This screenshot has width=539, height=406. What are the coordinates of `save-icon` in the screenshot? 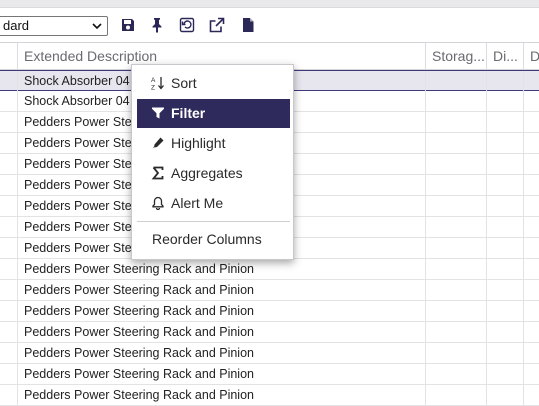 It's located at (128, 25).